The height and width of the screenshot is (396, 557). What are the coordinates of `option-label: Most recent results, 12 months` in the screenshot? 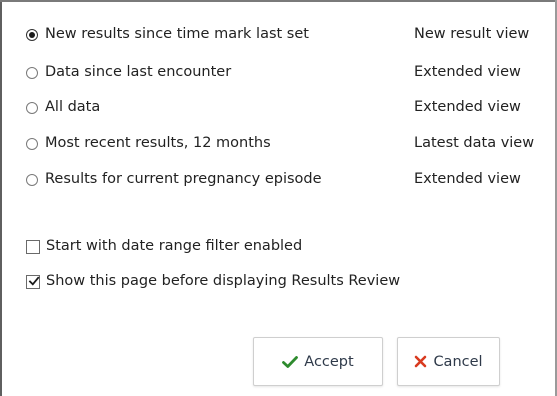 It's located at (158, 143).